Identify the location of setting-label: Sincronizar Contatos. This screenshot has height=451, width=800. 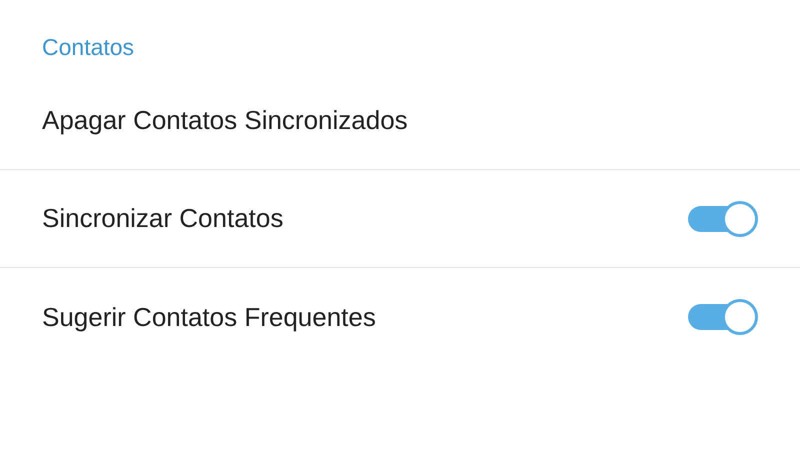
(365, 218).